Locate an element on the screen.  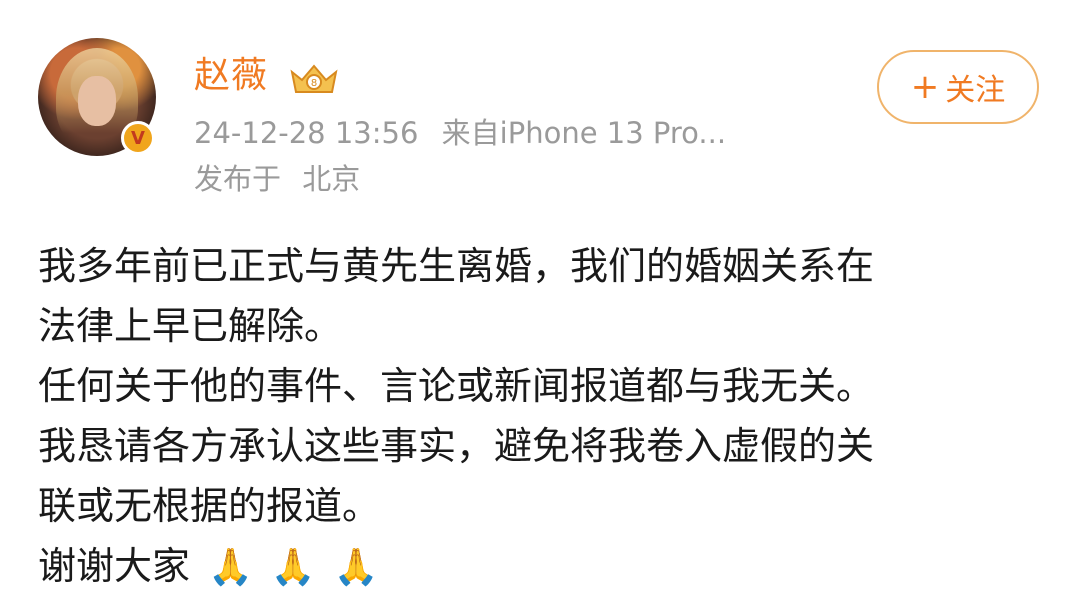
author-name: 赵薇 is located at coordinates (231, 76).